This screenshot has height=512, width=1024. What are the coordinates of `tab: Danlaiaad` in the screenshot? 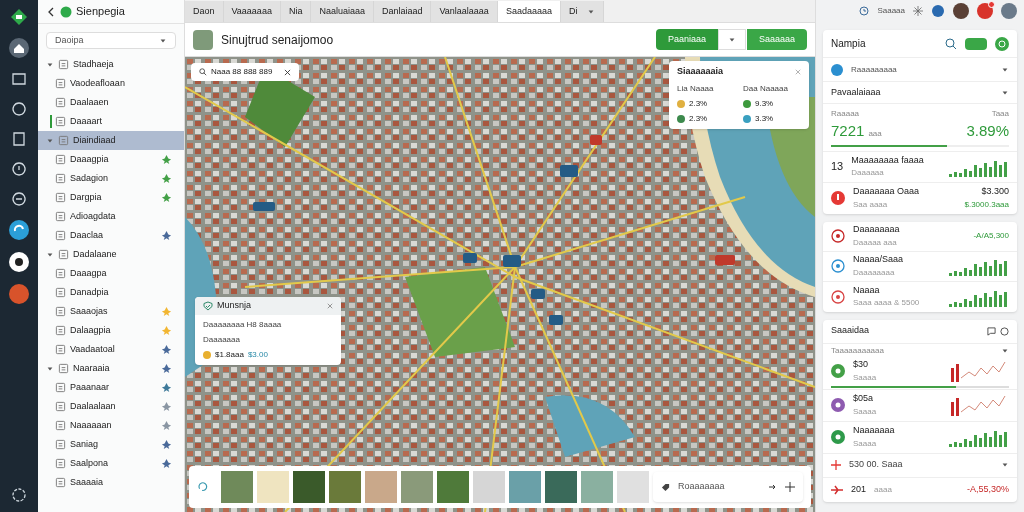 It's located at (402, 11).